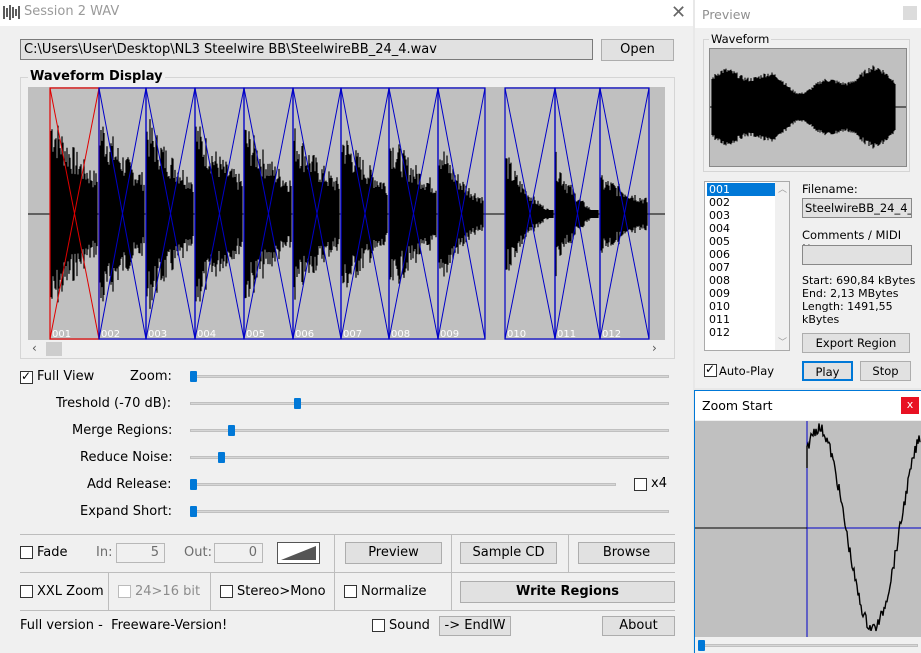 The image size is (921, 653). I want to click on autoplay-checkbox, so click(710, 369).